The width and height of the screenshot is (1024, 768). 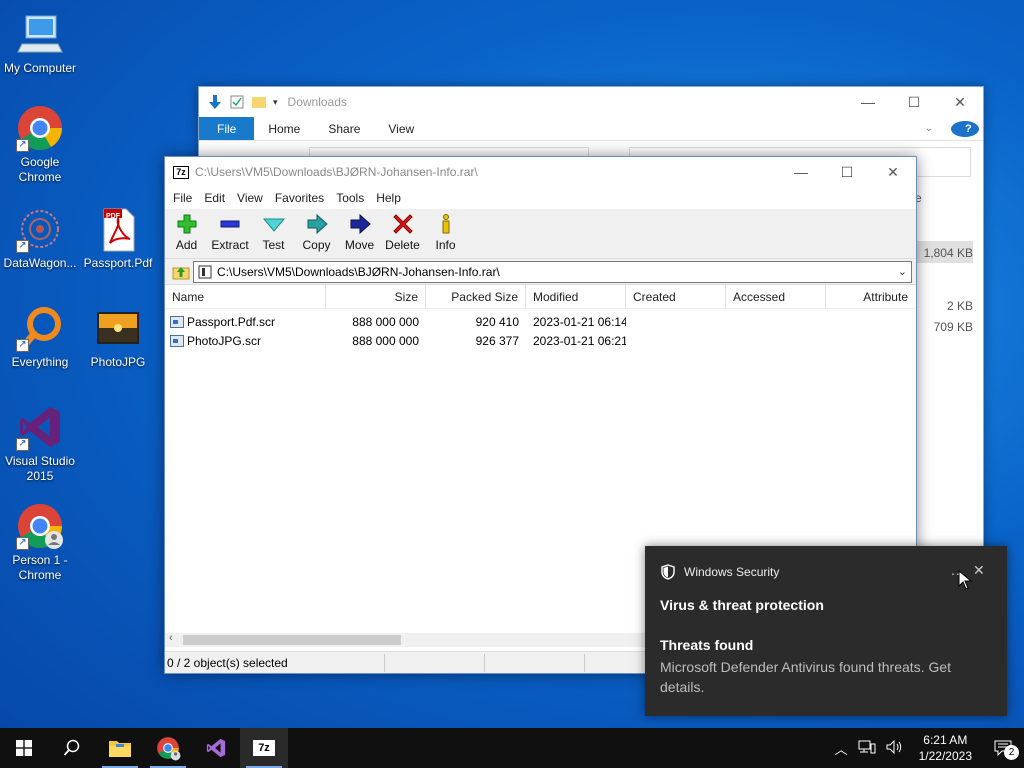 What do you see at coordinates (118, 238) in the screenshot?
I see `desktop-icon-passport-pdf: PDF Passport.Pdf` at bounding box center [118, 238].